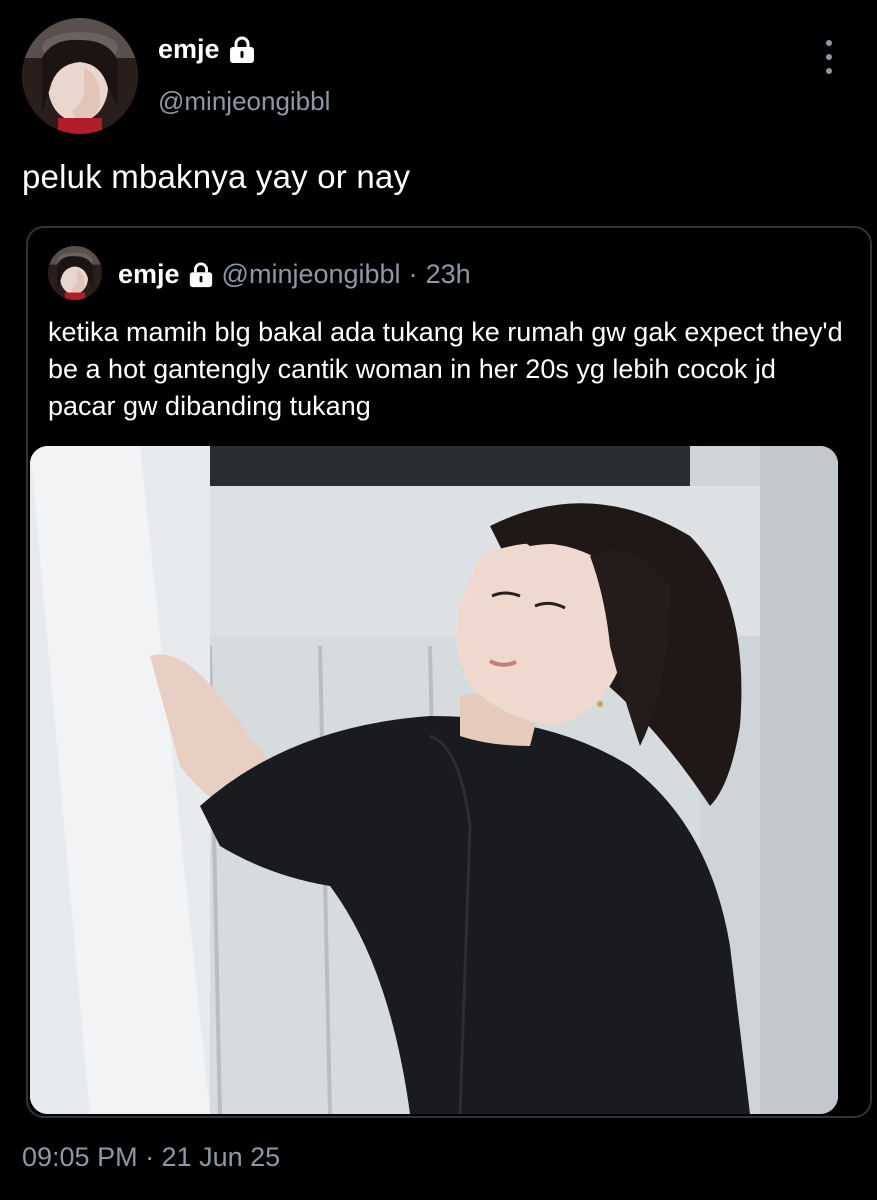  I want to click on quoted-header: emje @minjeongibbl · 23h, so click(294, 274).